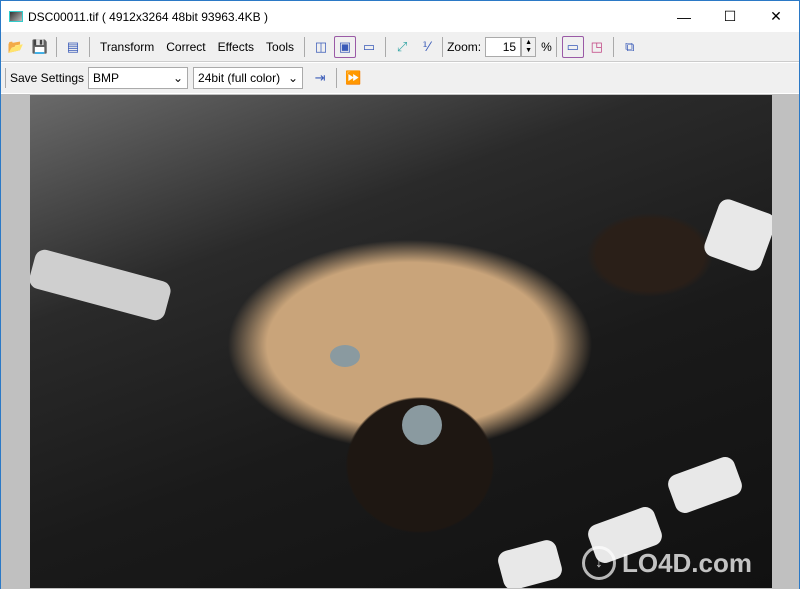  I want to click on bit-depth-value: 24bit (full color), so click(239, 78).